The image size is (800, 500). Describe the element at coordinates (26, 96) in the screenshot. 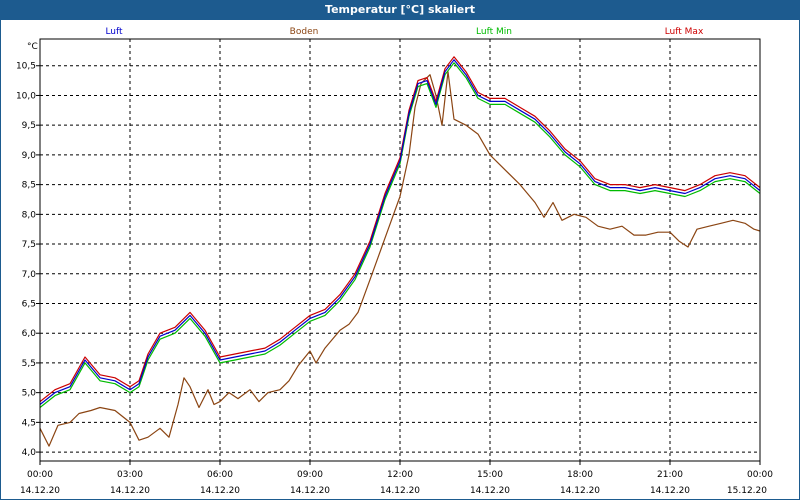

I see `y-tick-label: 10,0` at that location.